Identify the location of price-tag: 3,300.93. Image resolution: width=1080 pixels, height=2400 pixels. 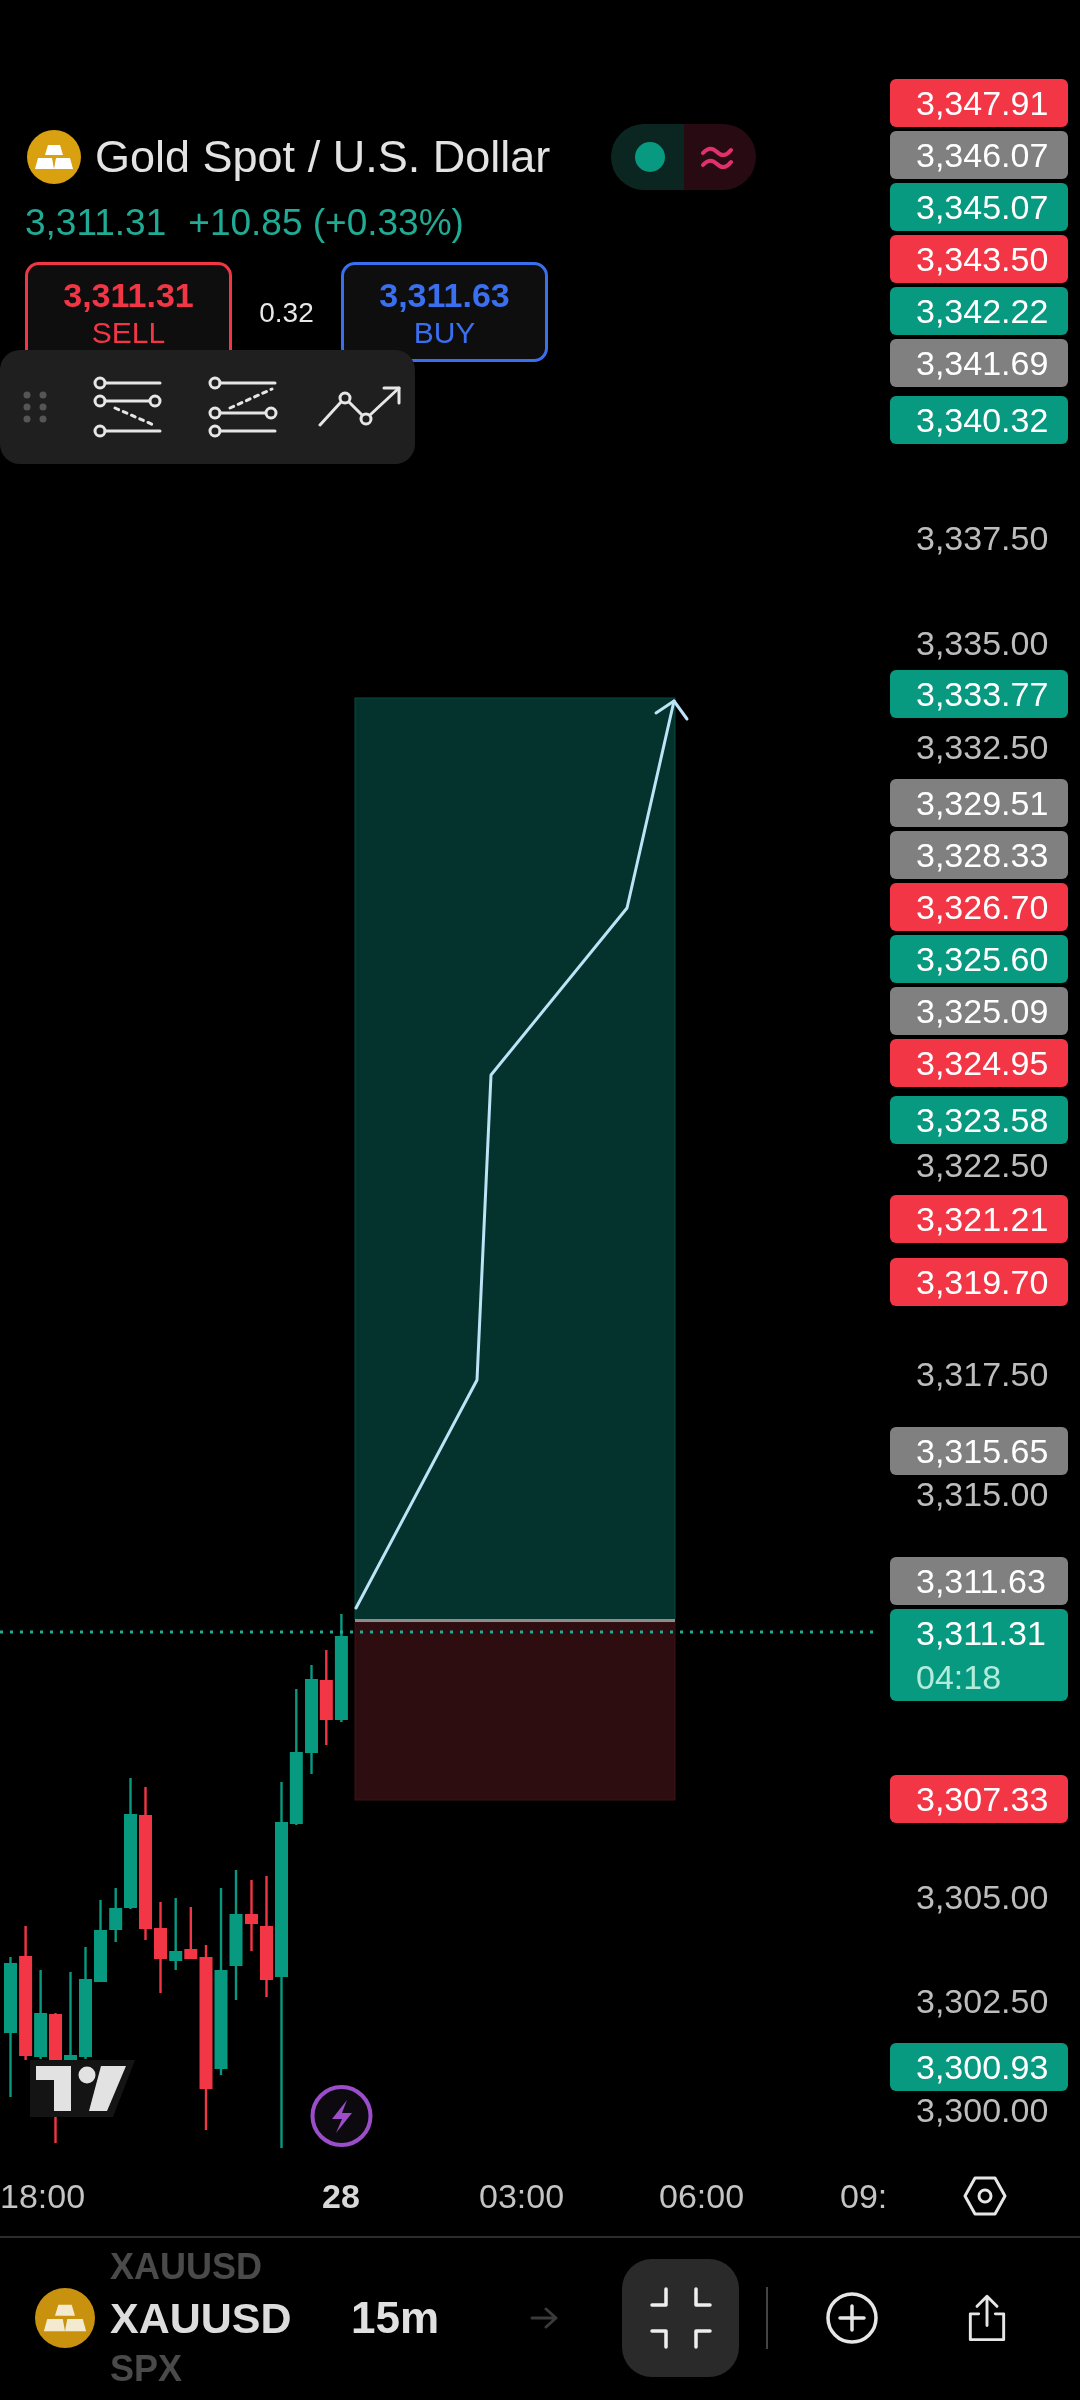
(979, 2066).